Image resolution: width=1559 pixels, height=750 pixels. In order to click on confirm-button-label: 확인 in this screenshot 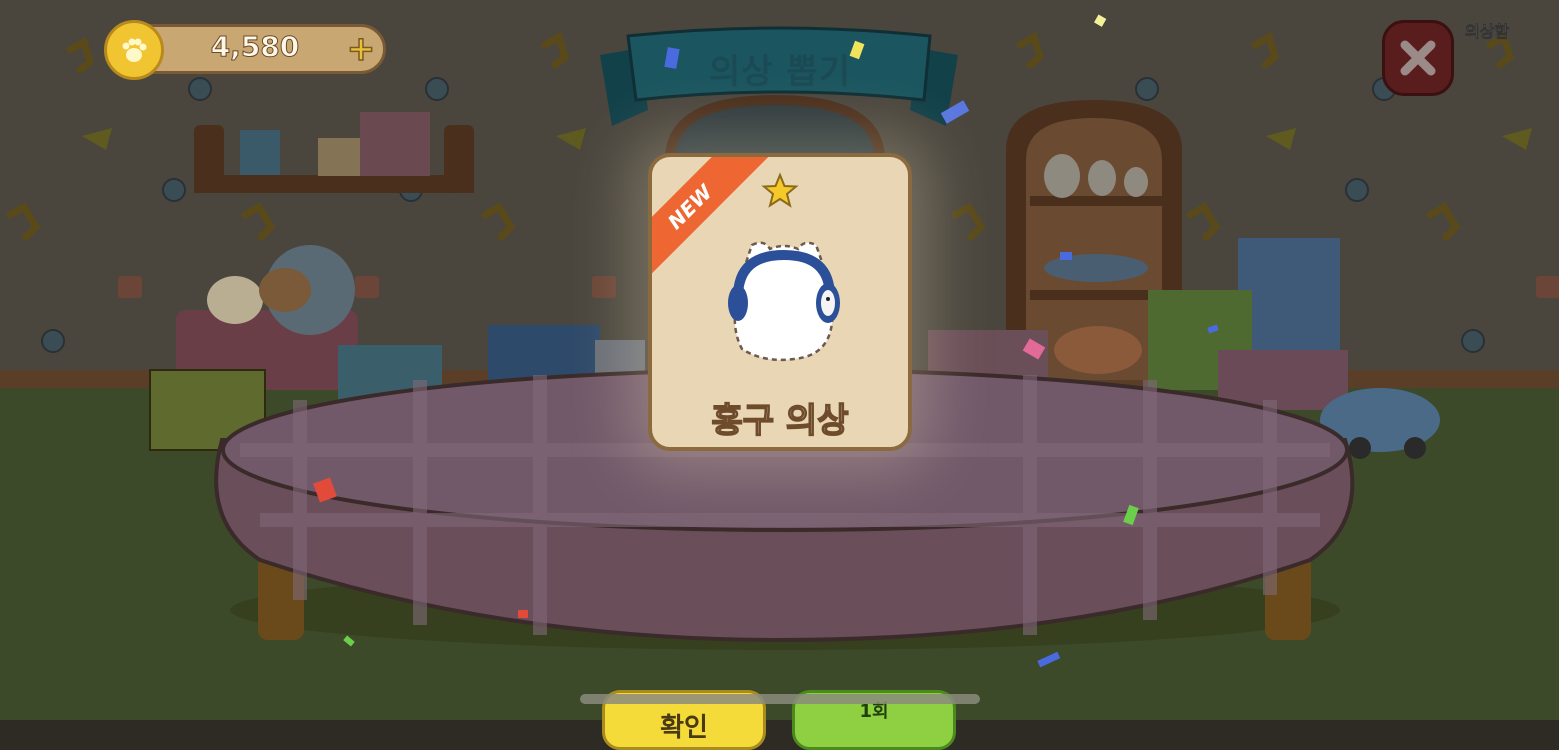, I will do `click(684, 728)`.